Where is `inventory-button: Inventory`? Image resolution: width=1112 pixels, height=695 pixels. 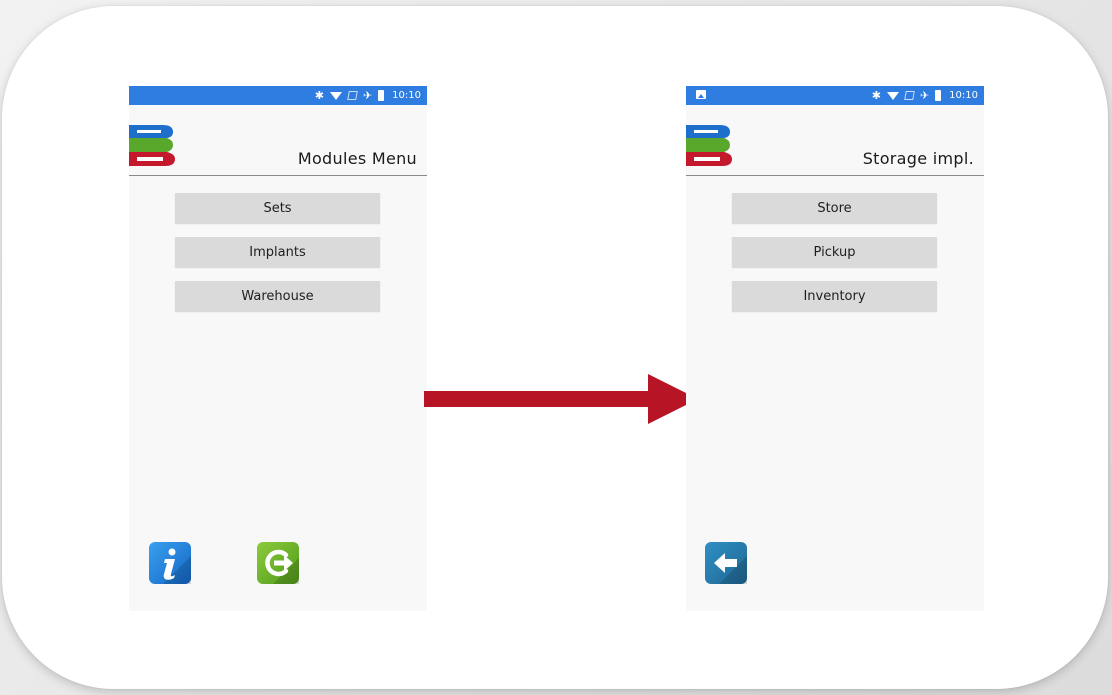 inventory-button: Inventory is located at coordinates (834, 296).